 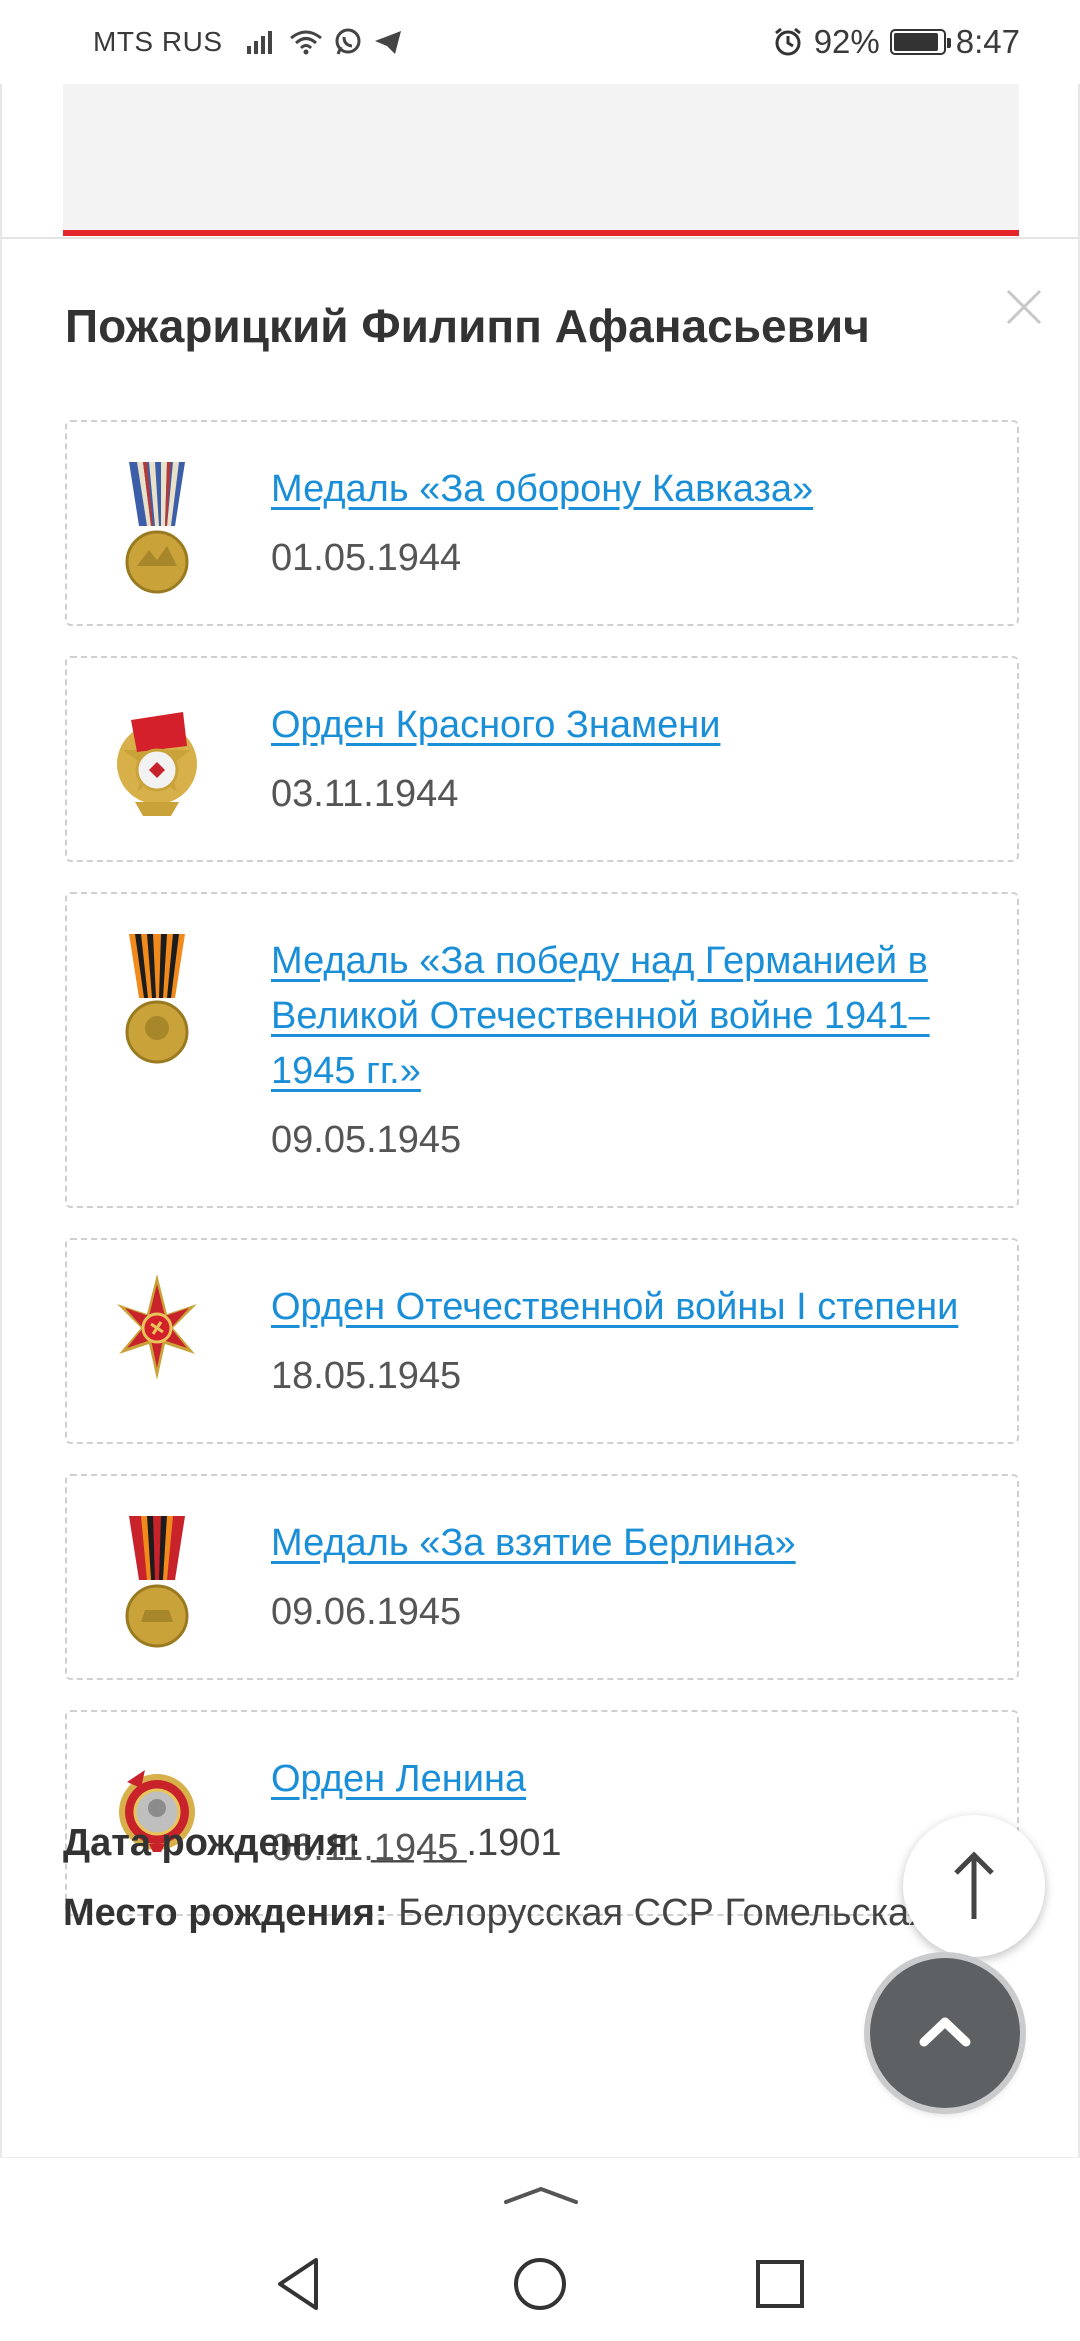 What do you see at coordinates (629, 1779) in the screenshot?
I see `award-title-link: Орден Ленина` at bounding box center [629, 1779].